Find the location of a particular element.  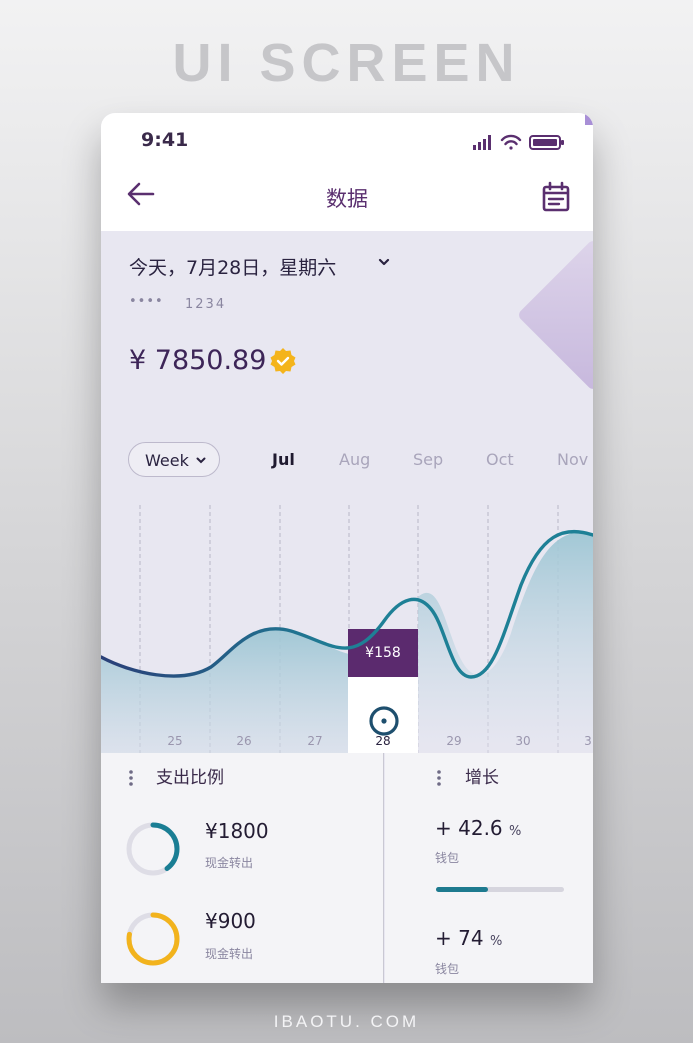

battery-icon is located at coordinates (546, 142).